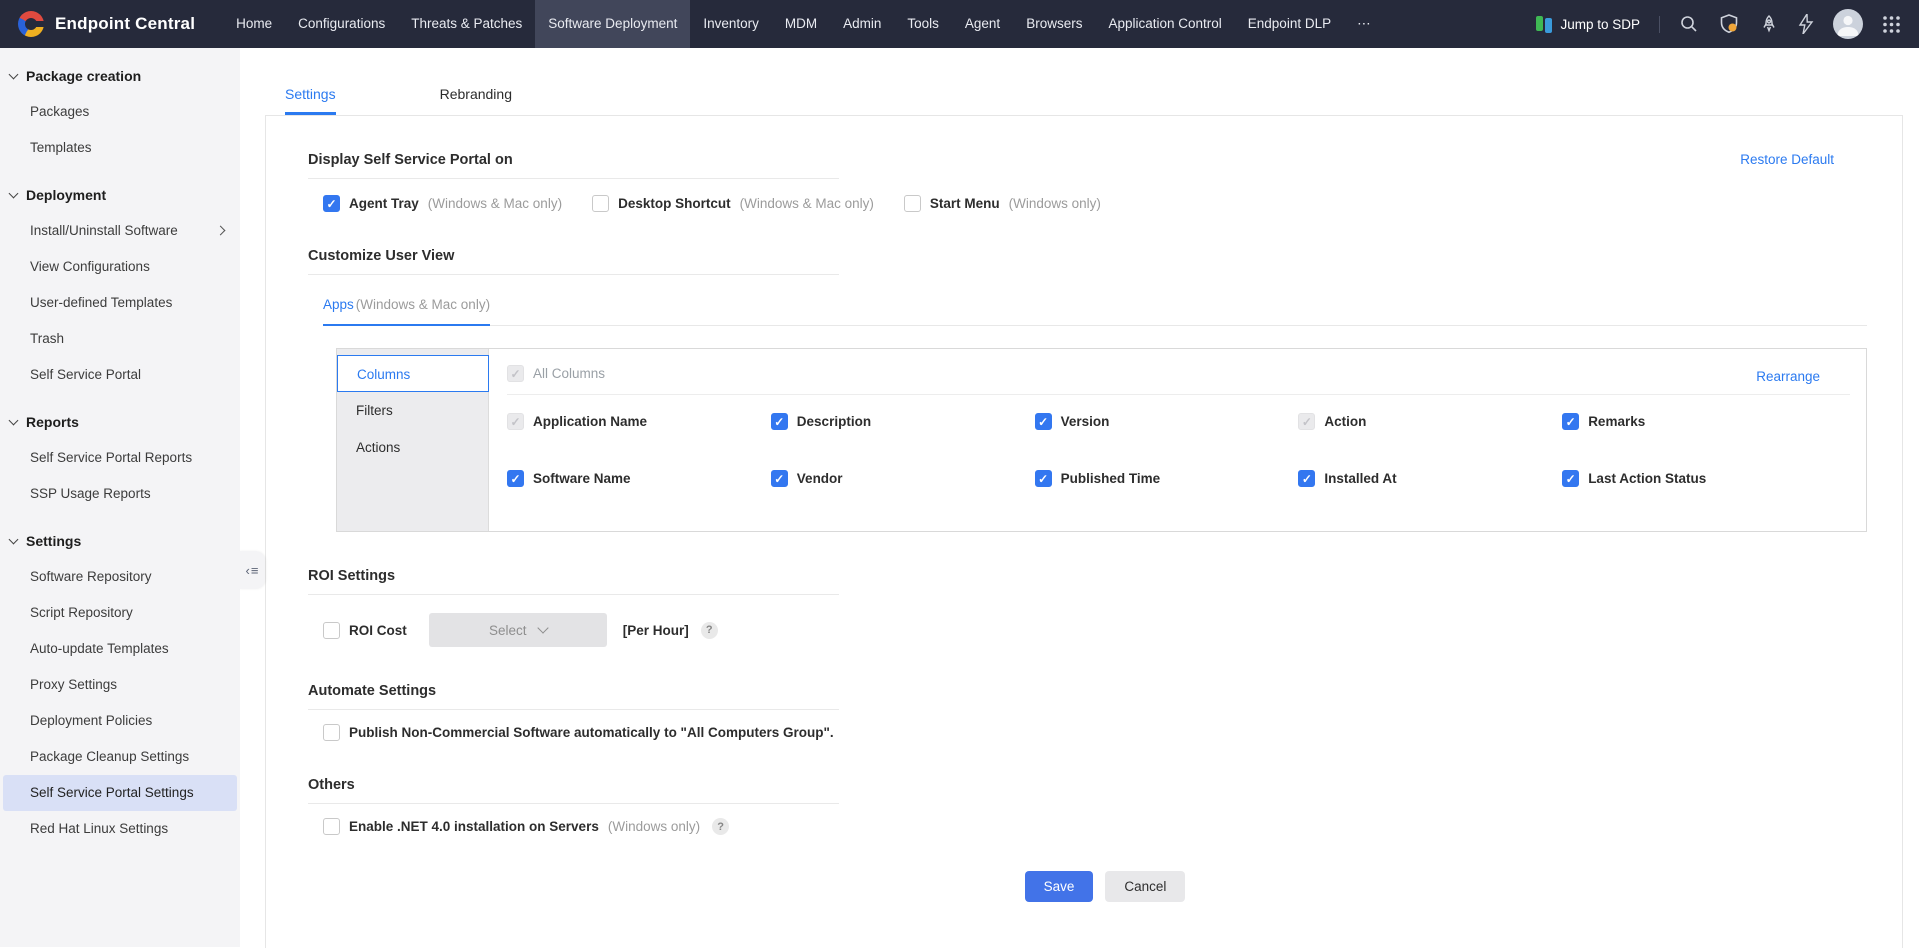 The width and height of the screenshot is (1919, 948). I want to click on sidebar-section-title-deployment: Deployment, so click(120, 195).